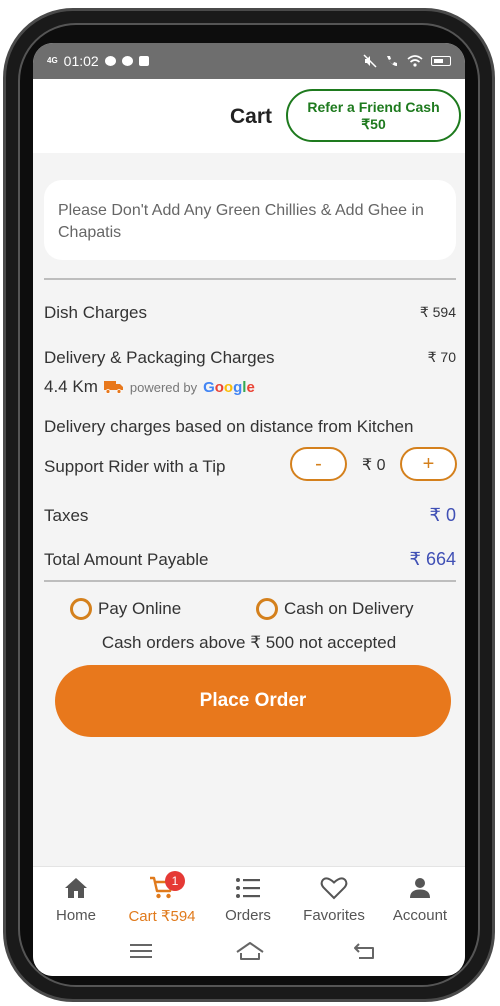 This screenshot has width=500, height=1006. What do you see at coordinates (143, 61) in the screenshot?
I see `app-notification-icon` at bounding box center [143, 61].